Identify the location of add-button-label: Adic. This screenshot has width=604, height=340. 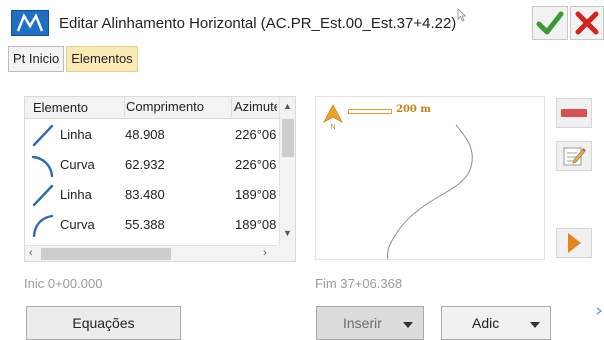
(486, 323).